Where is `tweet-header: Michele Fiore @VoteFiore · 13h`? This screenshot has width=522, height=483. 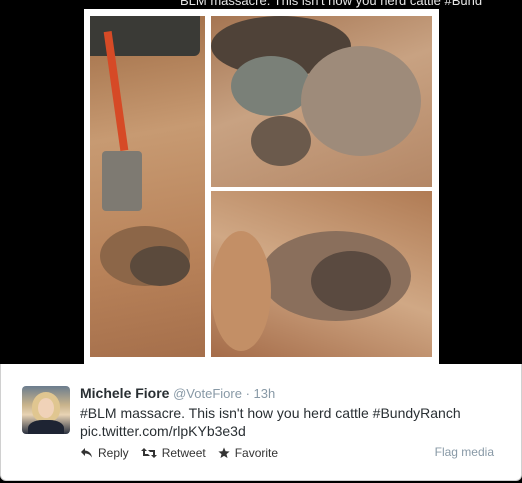 tweet-header: Michele Fiore @VoteFiore · 13h is located at coordinates (177, 393).